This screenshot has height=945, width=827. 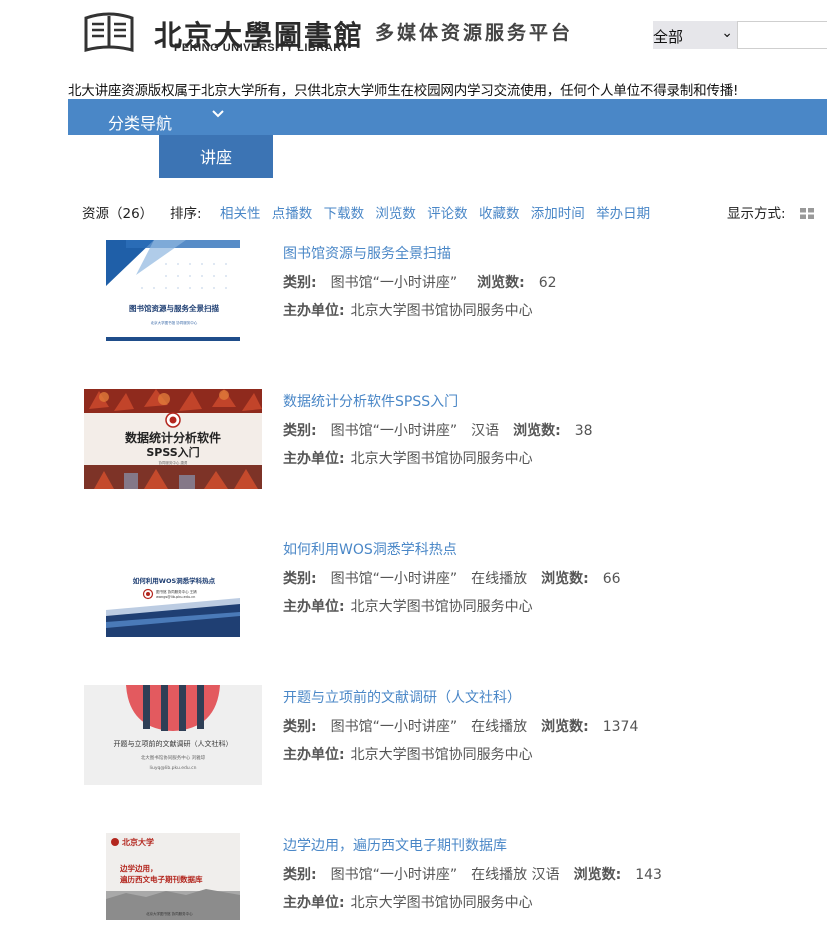 I want to click on views-count: 143, so click(x=648, y=875).